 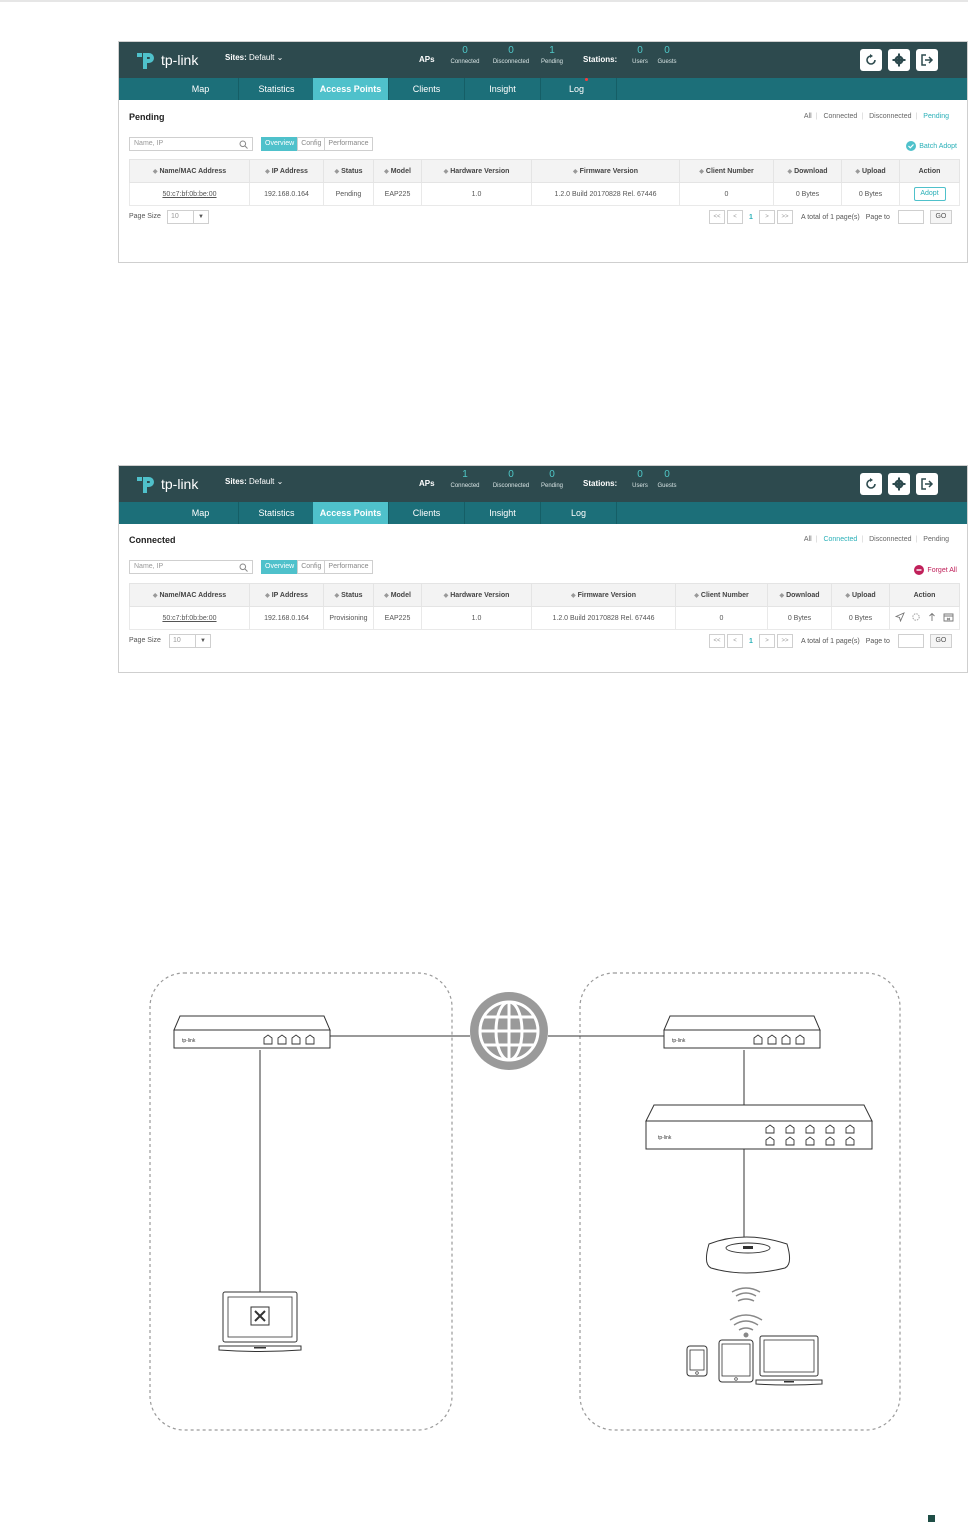 What do you see at coordinates (935, 570) in the screenshot?
I see `forget-all-button: Forget All` at bounding box center [935, 570].